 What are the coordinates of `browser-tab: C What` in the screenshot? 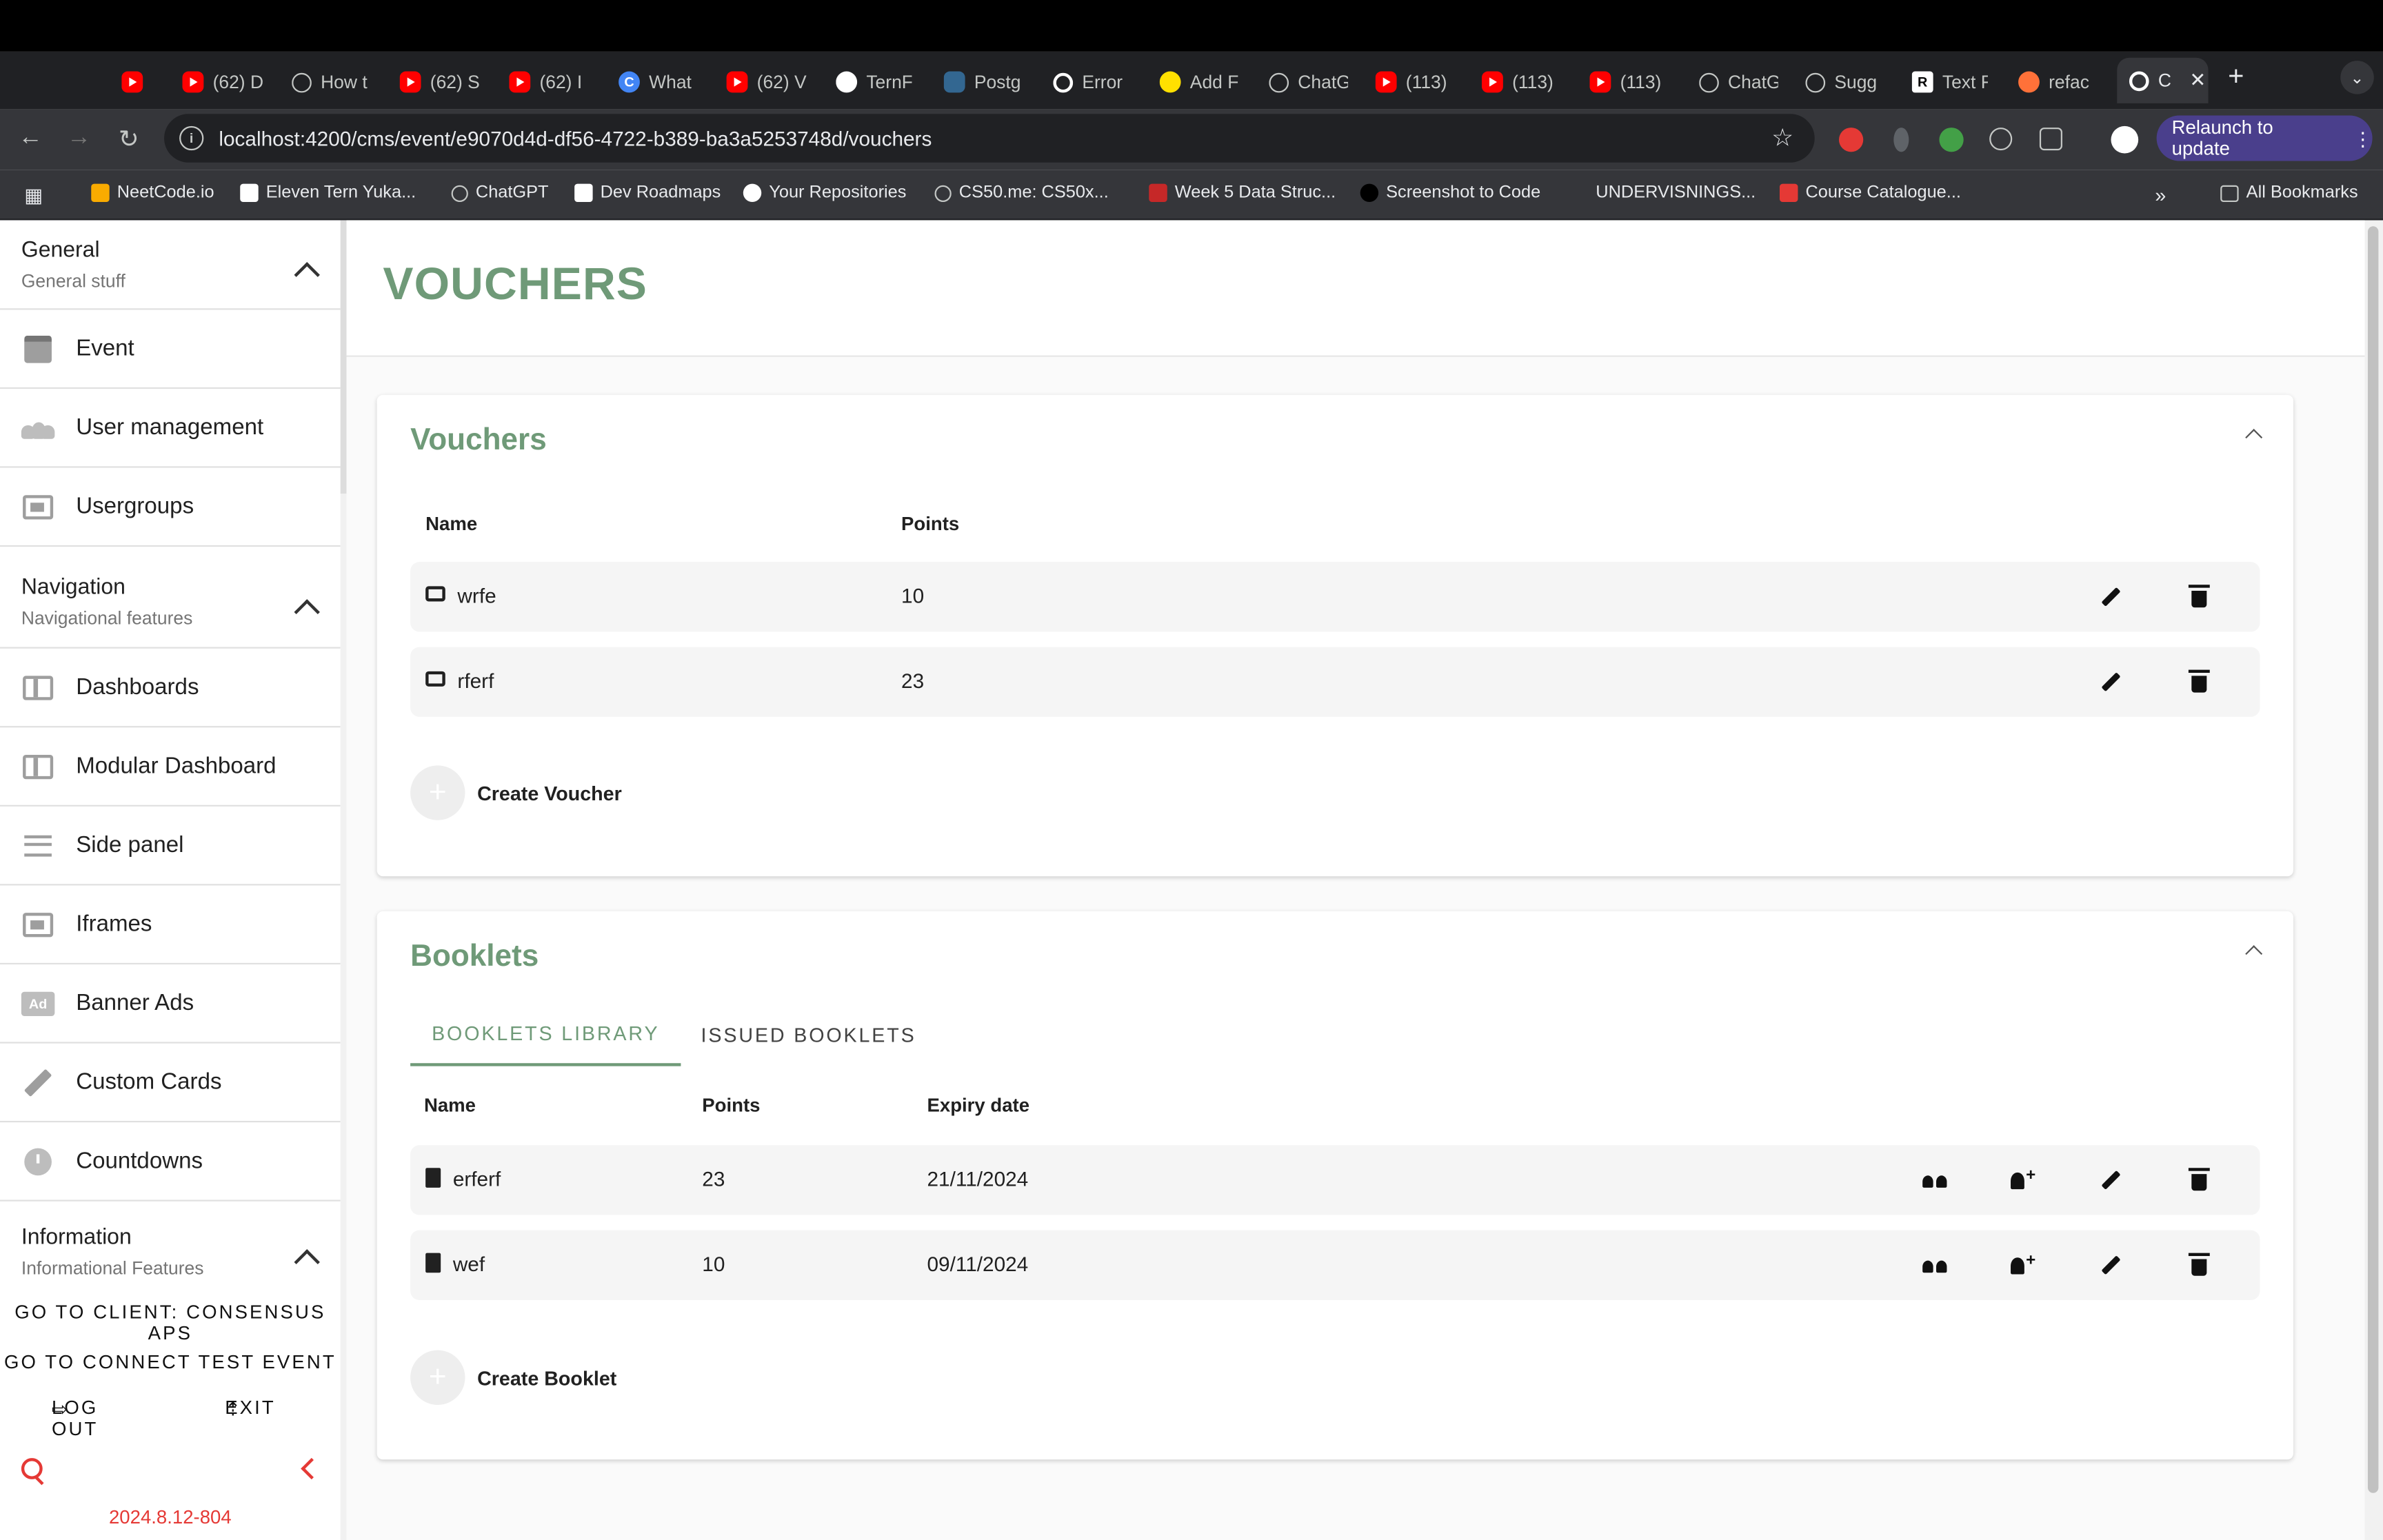 It's located at (658, 83).